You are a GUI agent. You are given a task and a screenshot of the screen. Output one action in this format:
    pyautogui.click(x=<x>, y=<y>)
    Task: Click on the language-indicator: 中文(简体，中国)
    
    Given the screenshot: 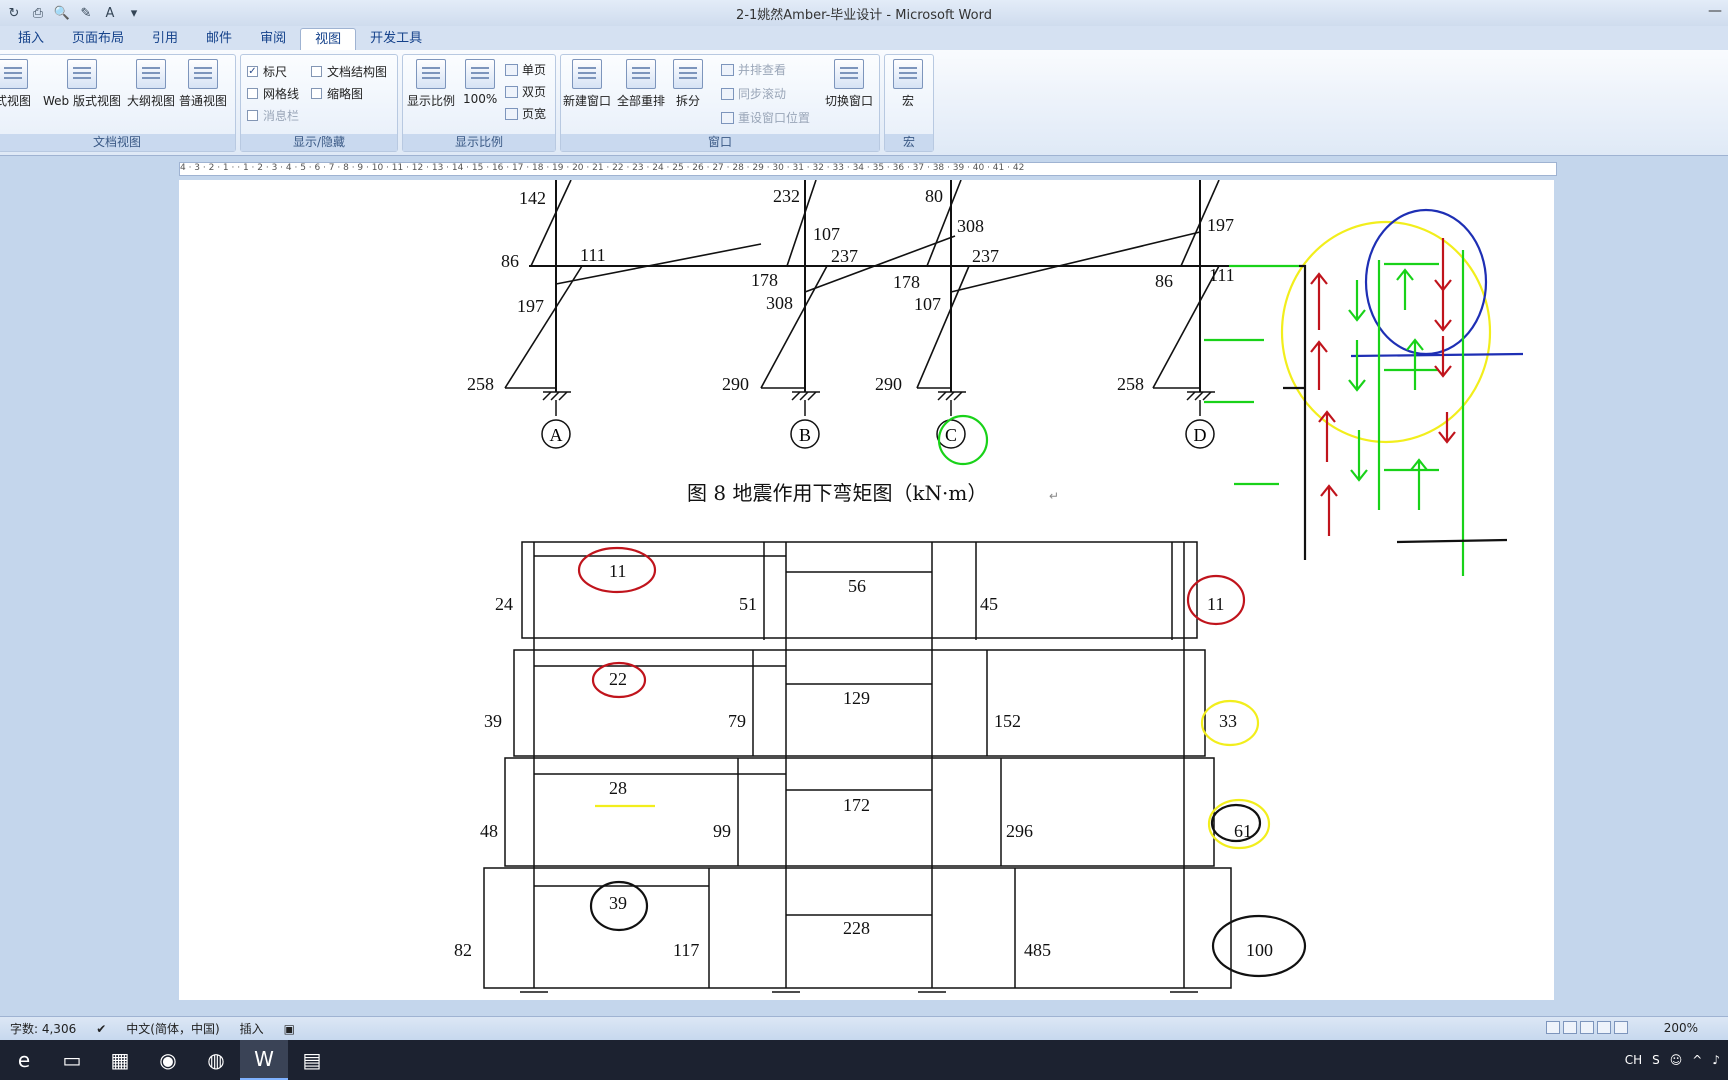 What is the action you would take?
    pyautogui.click(x=172, y=1028)
    